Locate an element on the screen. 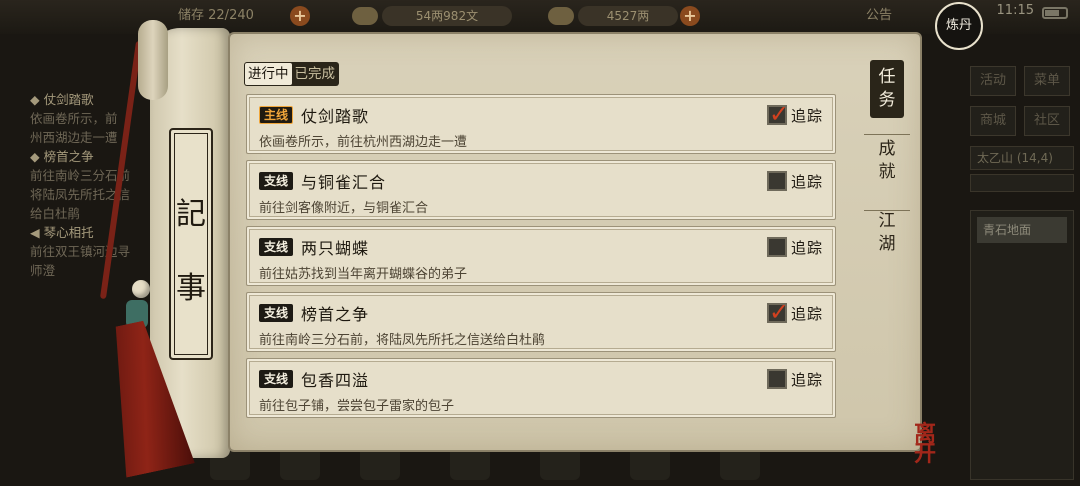 The width and height of the screenshot is (1080, 486). ingot-plus-icon: + is located at coordinates (690, 16).